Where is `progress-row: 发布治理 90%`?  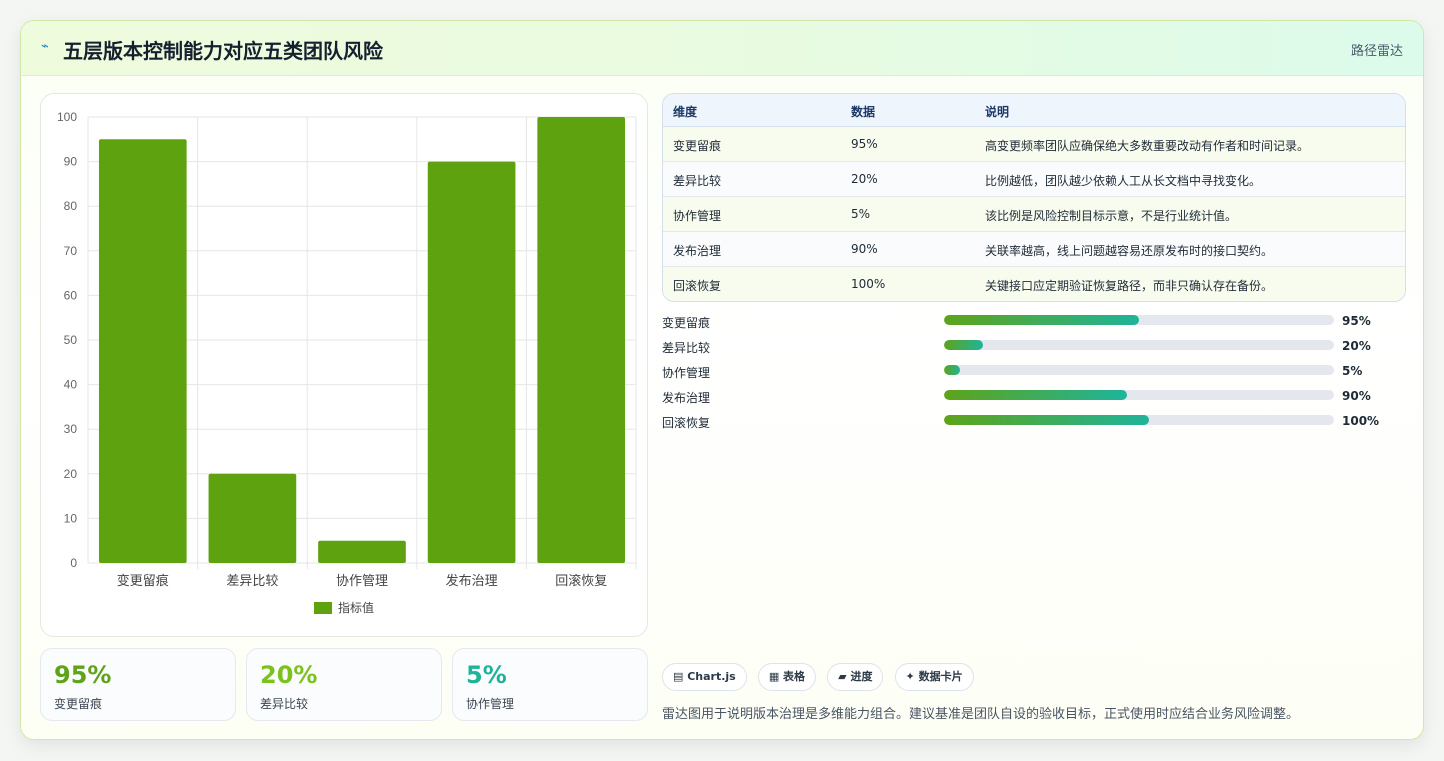
progress-row: 发布治理 90% is located at coordinates (1034, 398).